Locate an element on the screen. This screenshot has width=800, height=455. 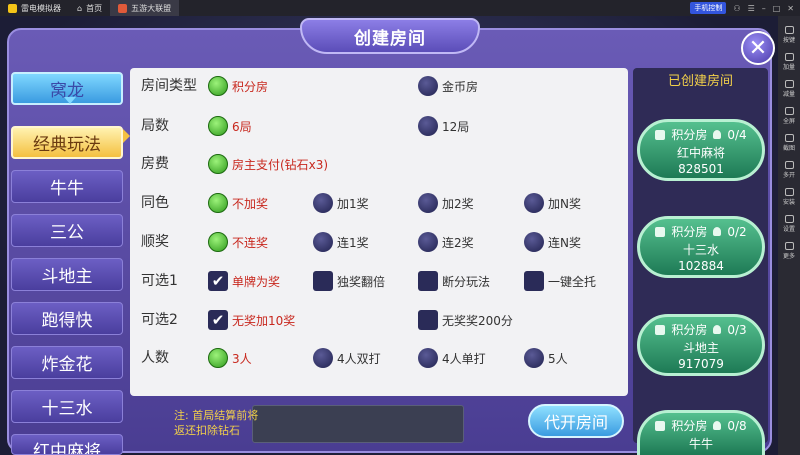
sidebar-volume-down: 减量 is located at coordinates (789, 88).